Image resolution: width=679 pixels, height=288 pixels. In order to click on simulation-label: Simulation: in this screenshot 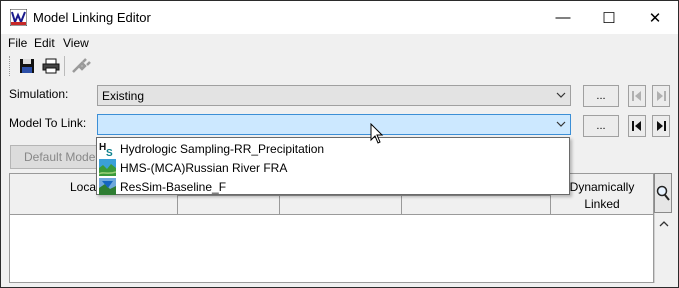, I will do `click(39, 94)`.